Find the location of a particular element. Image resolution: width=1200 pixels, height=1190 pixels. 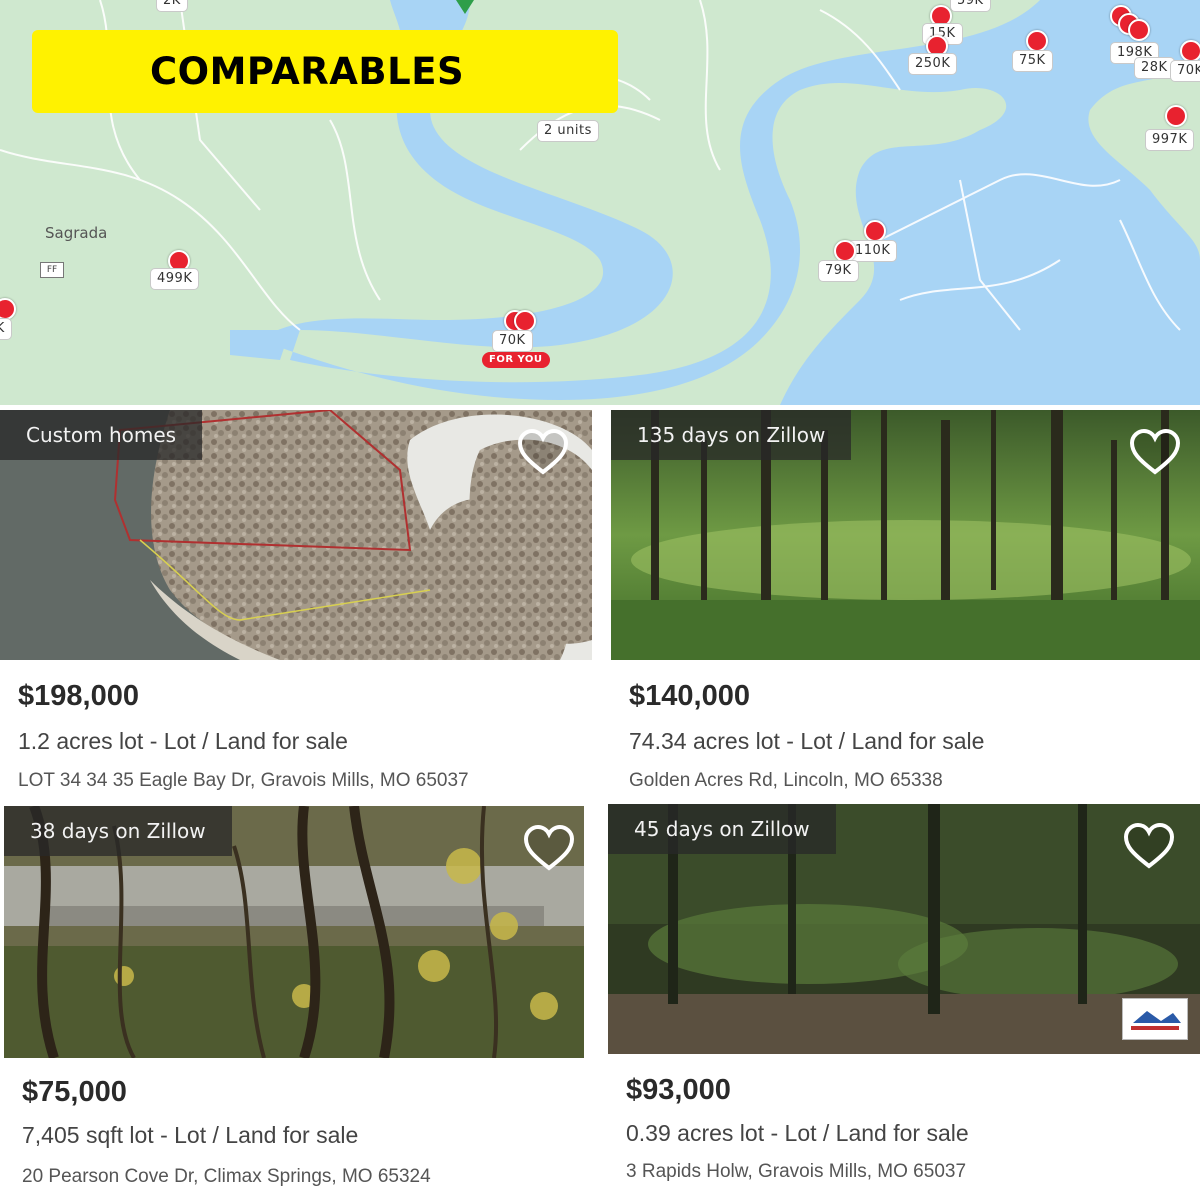

listing-tag: 135 days on Zillow is located at coordinates (731, 435).